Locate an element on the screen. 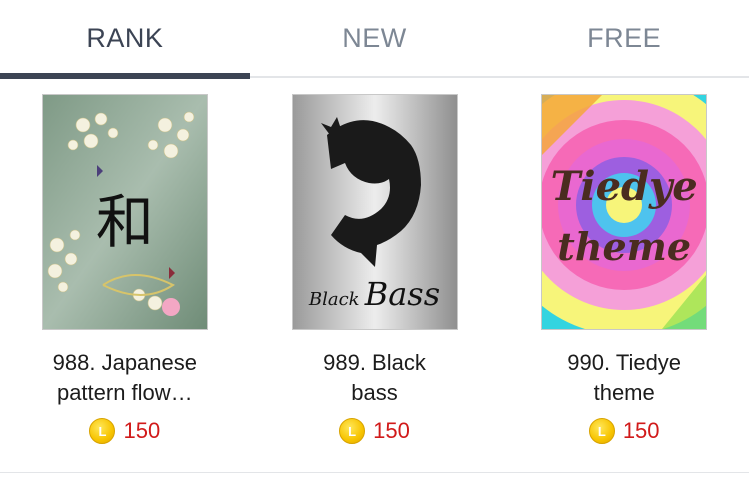 This screenshot has width=749, height=483. theme-title-line2: bass is located at coordinates (374, 392).